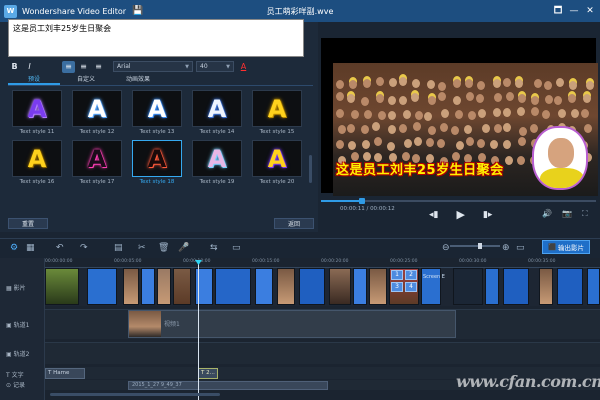  Describe the element at coordinates (65, 373) in the screenshot. I see `text-clip: T Hame` at that location.